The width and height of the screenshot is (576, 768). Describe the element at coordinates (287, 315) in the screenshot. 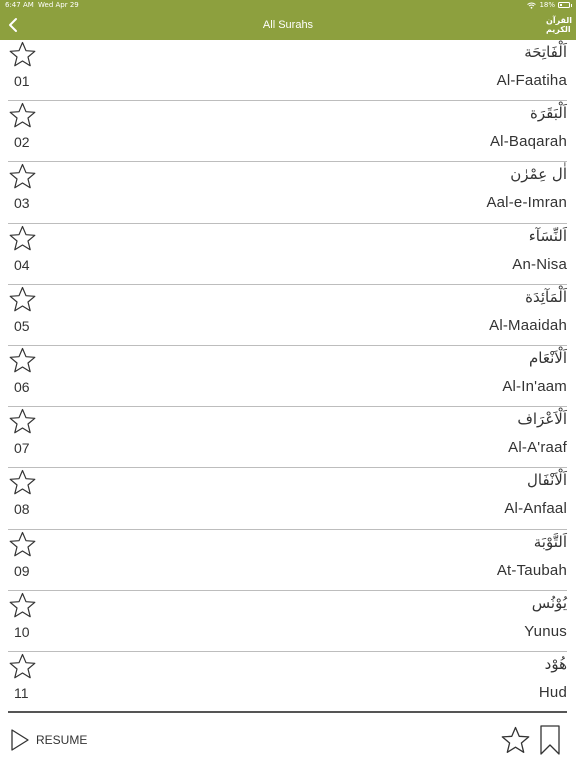

I see `surah-row: اَلْمَآئِدَة 05 Al-Maaidah` at that location.